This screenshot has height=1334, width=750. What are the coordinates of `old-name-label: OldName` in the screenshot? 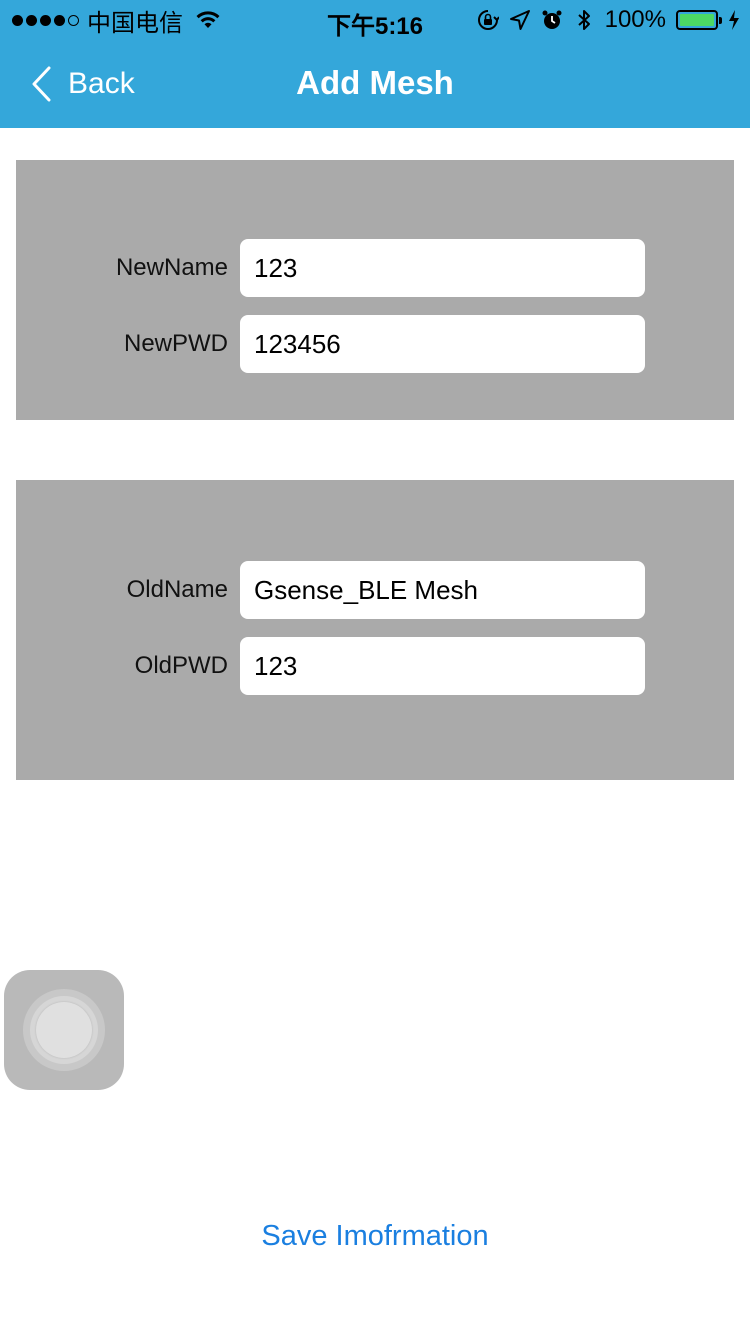 It's located at (177, 589).